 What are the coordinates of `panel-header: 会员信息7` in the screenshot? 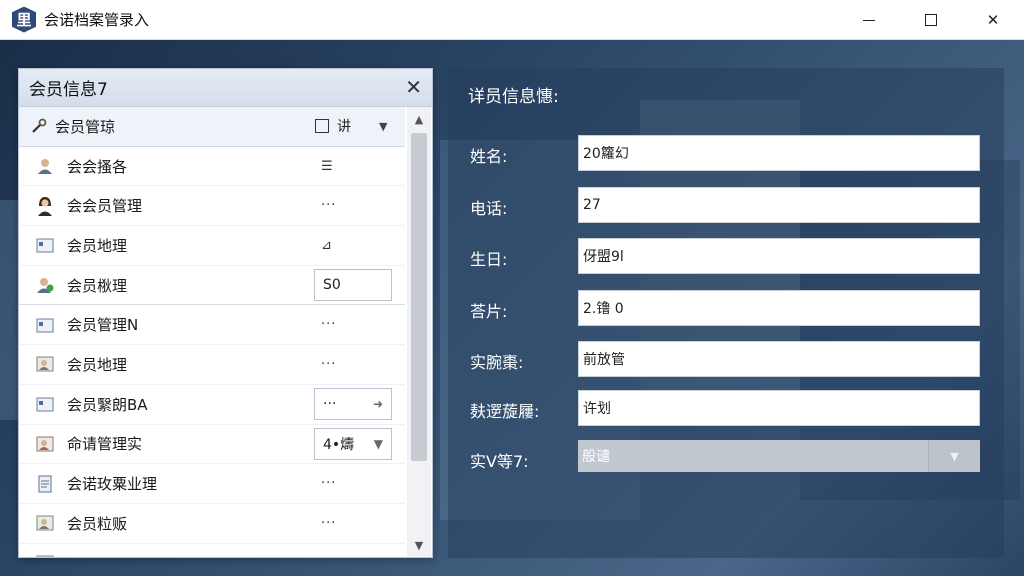 It's located at (225, 88).